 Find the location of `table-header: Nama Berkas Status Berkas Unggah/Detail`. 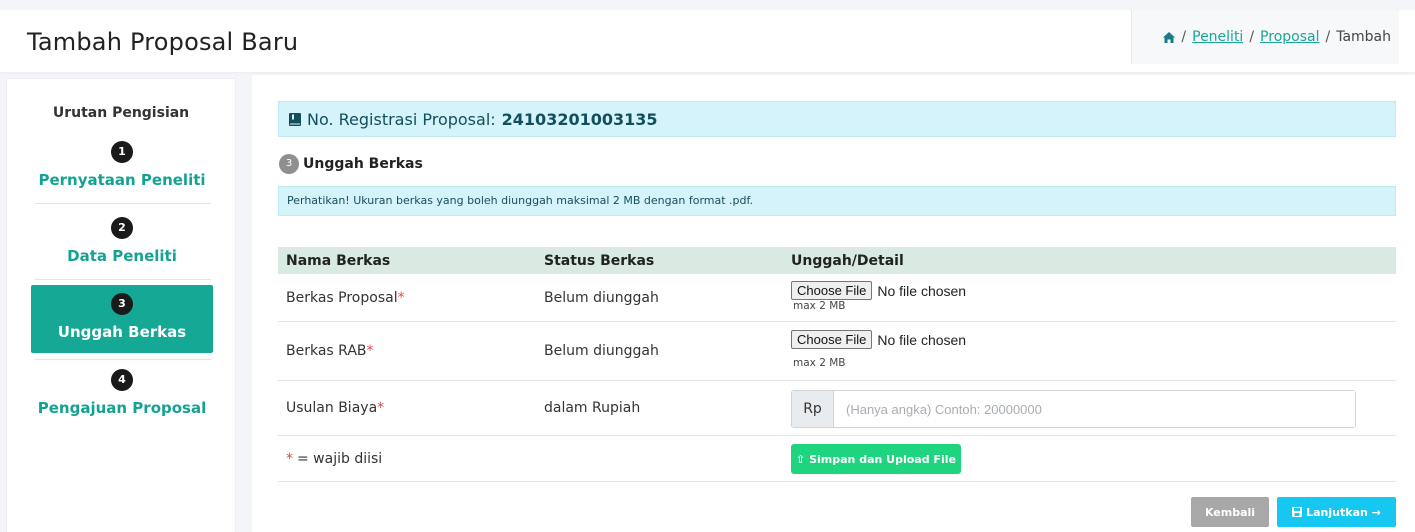

table-header: Nama Berkas Status Berkas Unggah/Detail is located at coordinates (837, 260).